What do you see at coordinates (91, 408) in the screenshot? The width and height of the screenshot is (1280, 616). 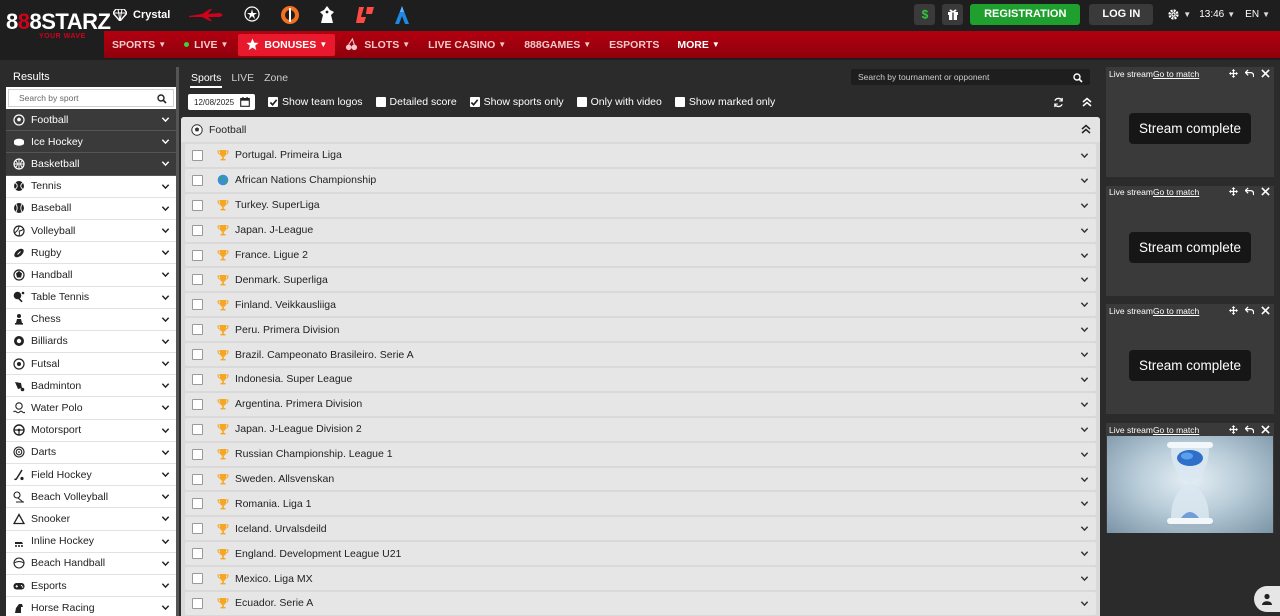 I see `sidebar-item-water-polo: Water Polo` at bounding box center [91, 408].